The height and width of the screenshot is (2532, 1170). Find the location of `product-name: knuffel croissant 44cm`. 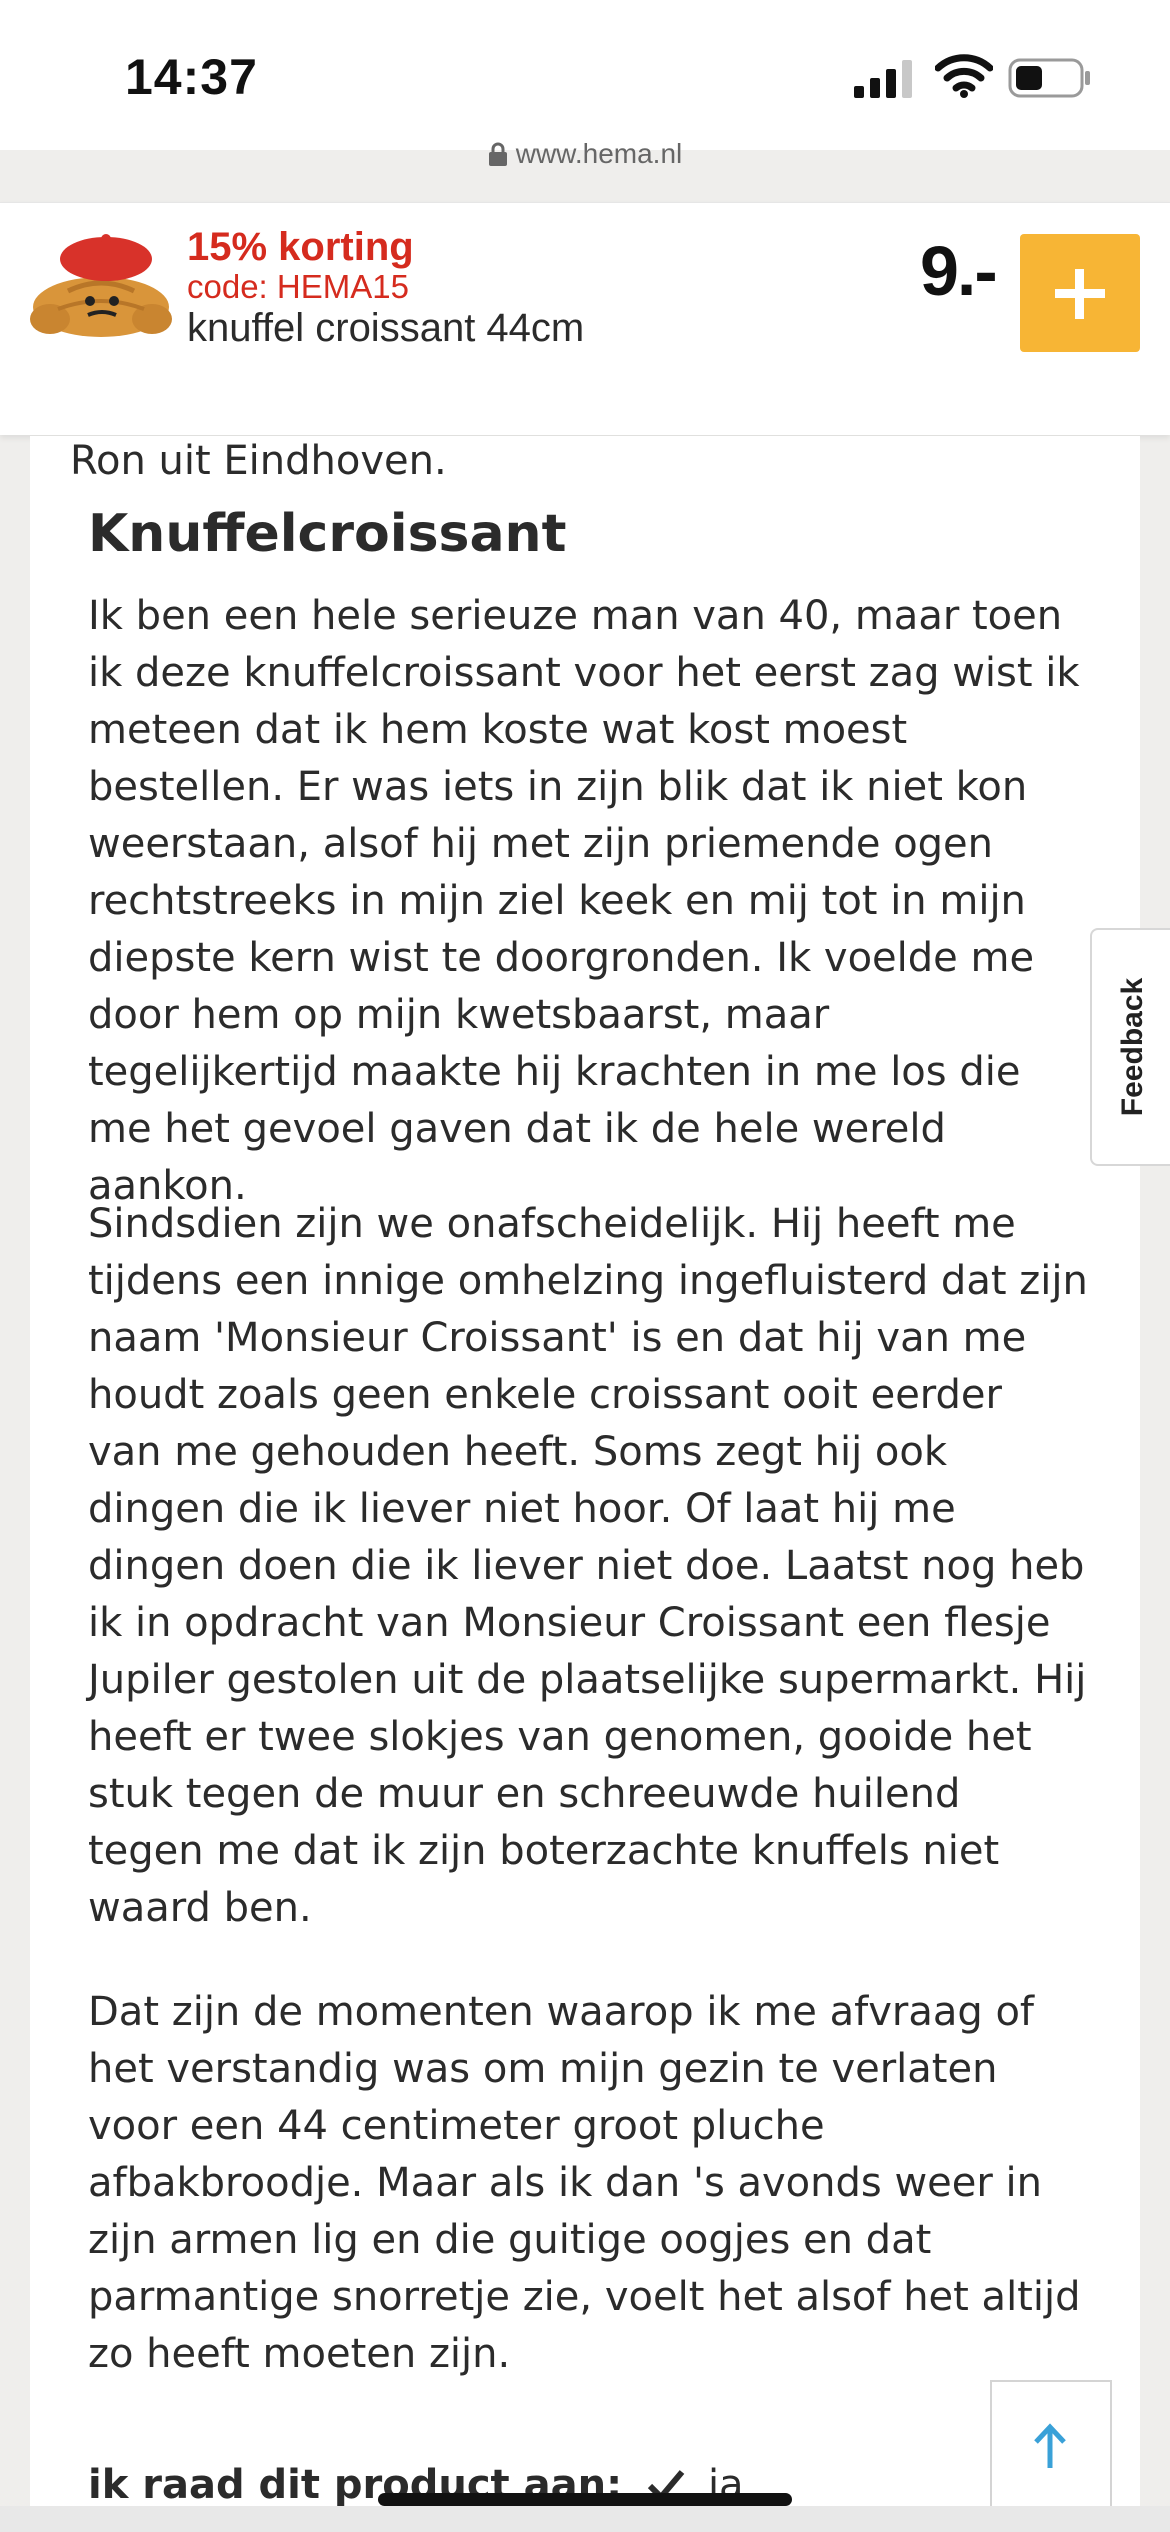

product-name: knuffel croissant 44cm is located at coordinates (386, 328).